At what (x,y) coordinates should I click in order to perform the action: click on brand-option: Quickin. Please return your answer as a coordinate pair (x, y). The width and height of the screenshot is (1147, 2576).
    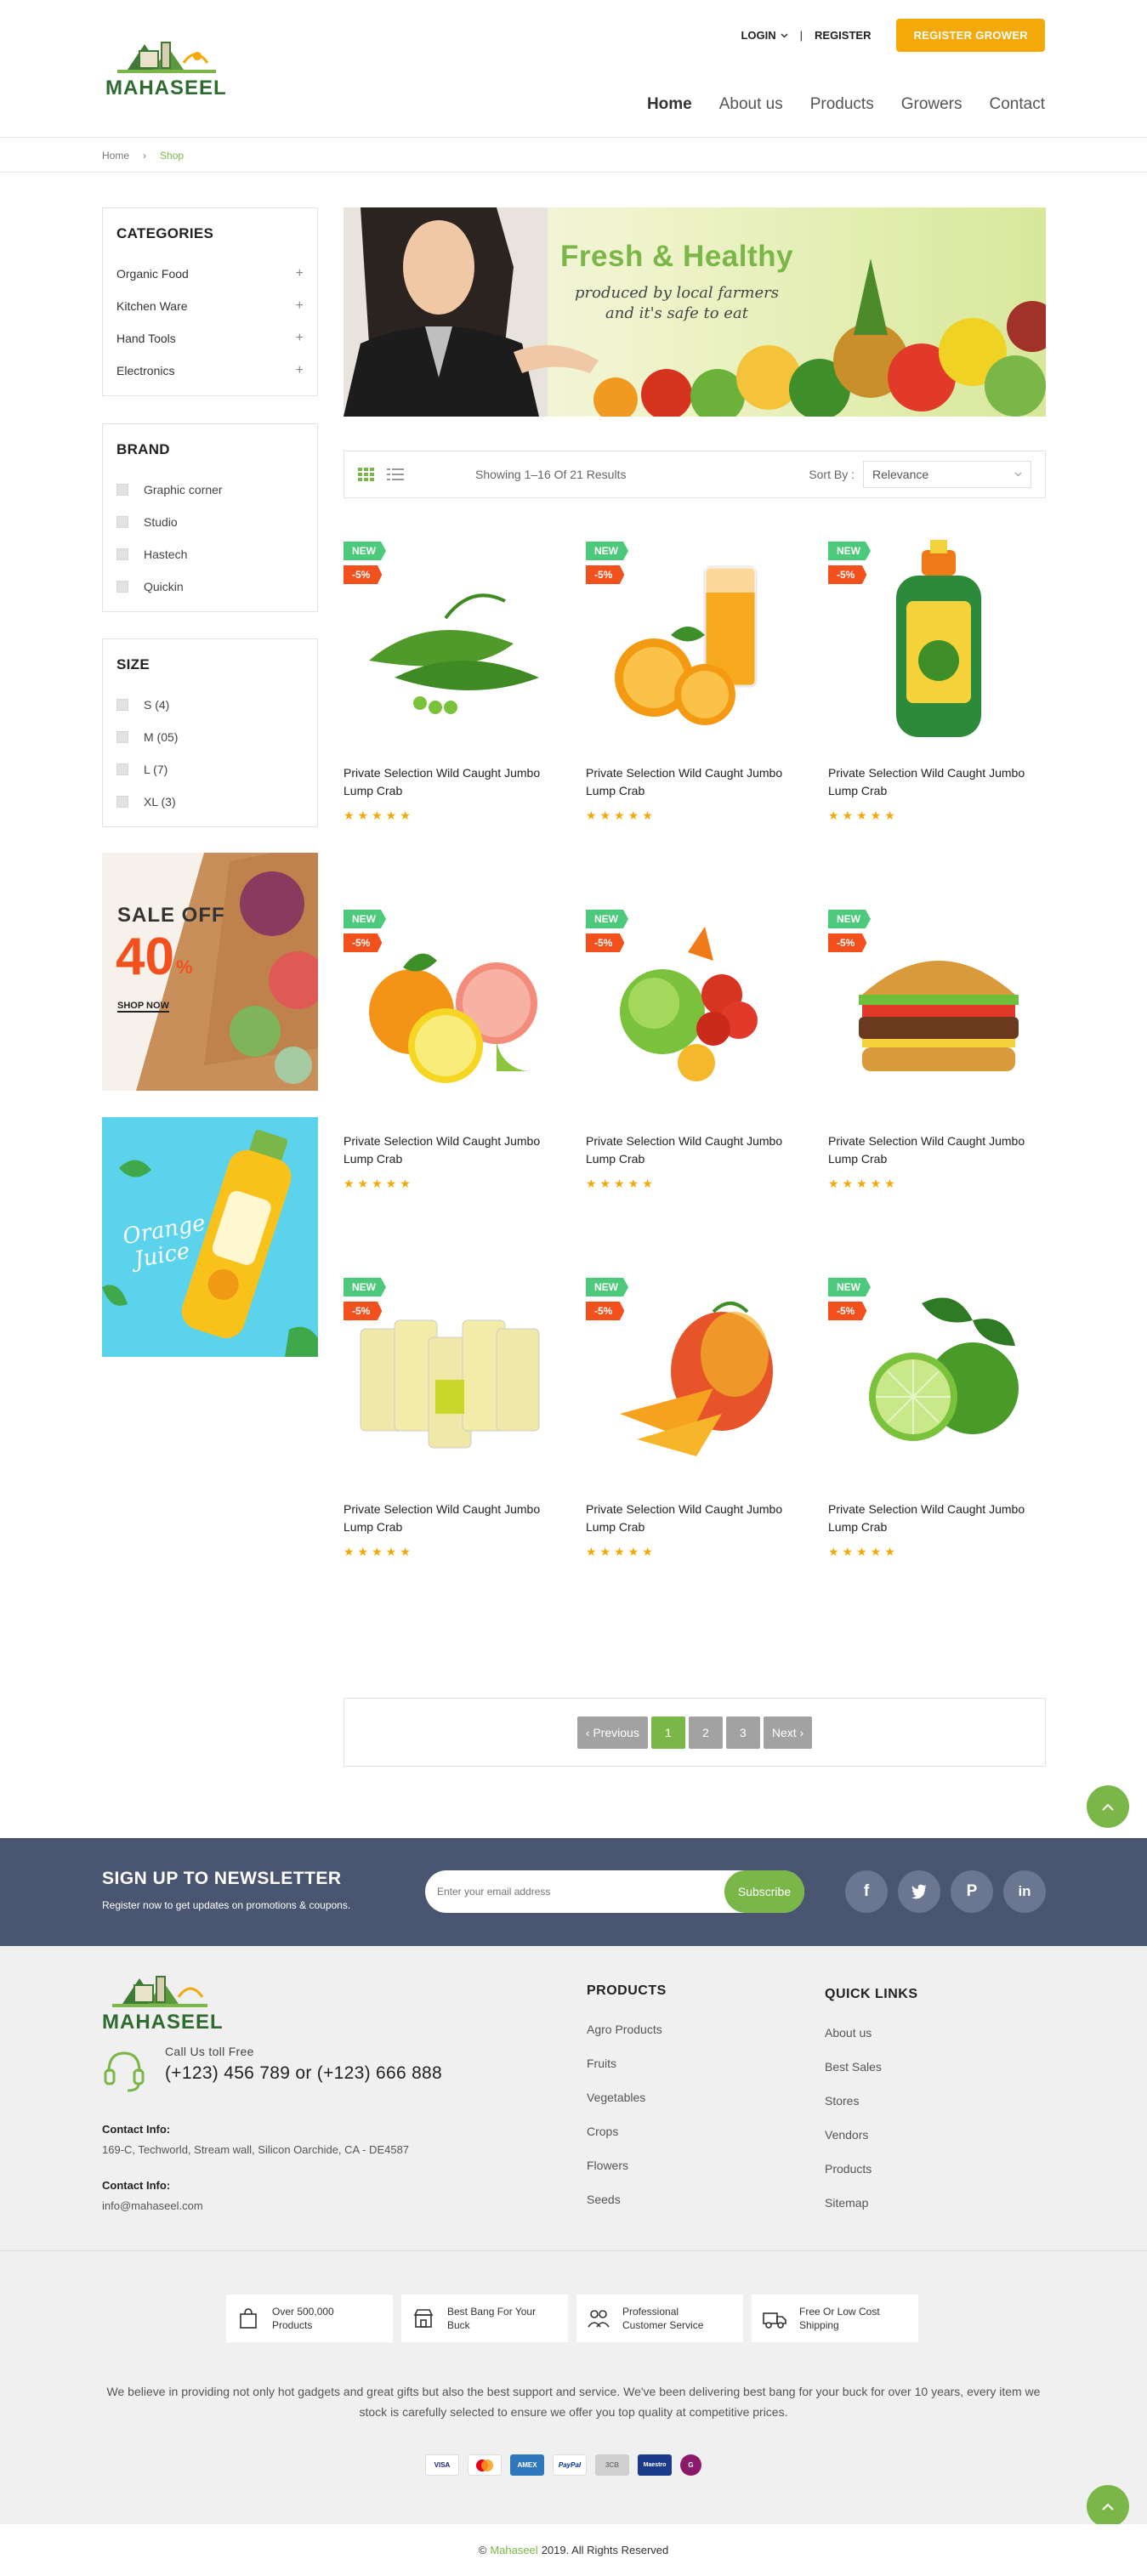
    Looking at the image, I should click on (210, 586).